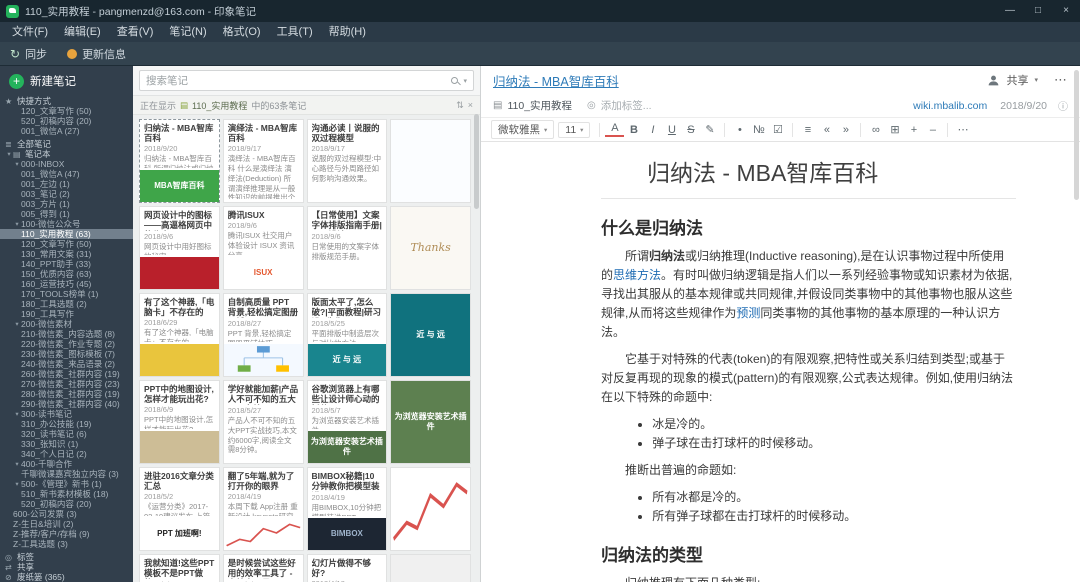 The height and width of the screenshot is (582, 1080). What do you see at coordinates (66, 81) in the screenshot?
I see `new-note-button: + 新建笔记` at bounding box center [66, 81].